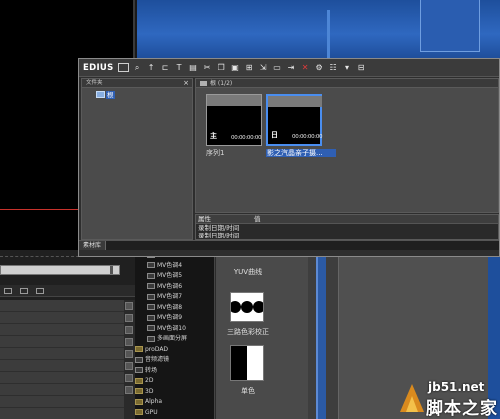 The height and width of the screenshot is (419, 500). Describe the element at coordinates (319, 67) in the screenshot. I see `properties-icon: ⚙` at that location.